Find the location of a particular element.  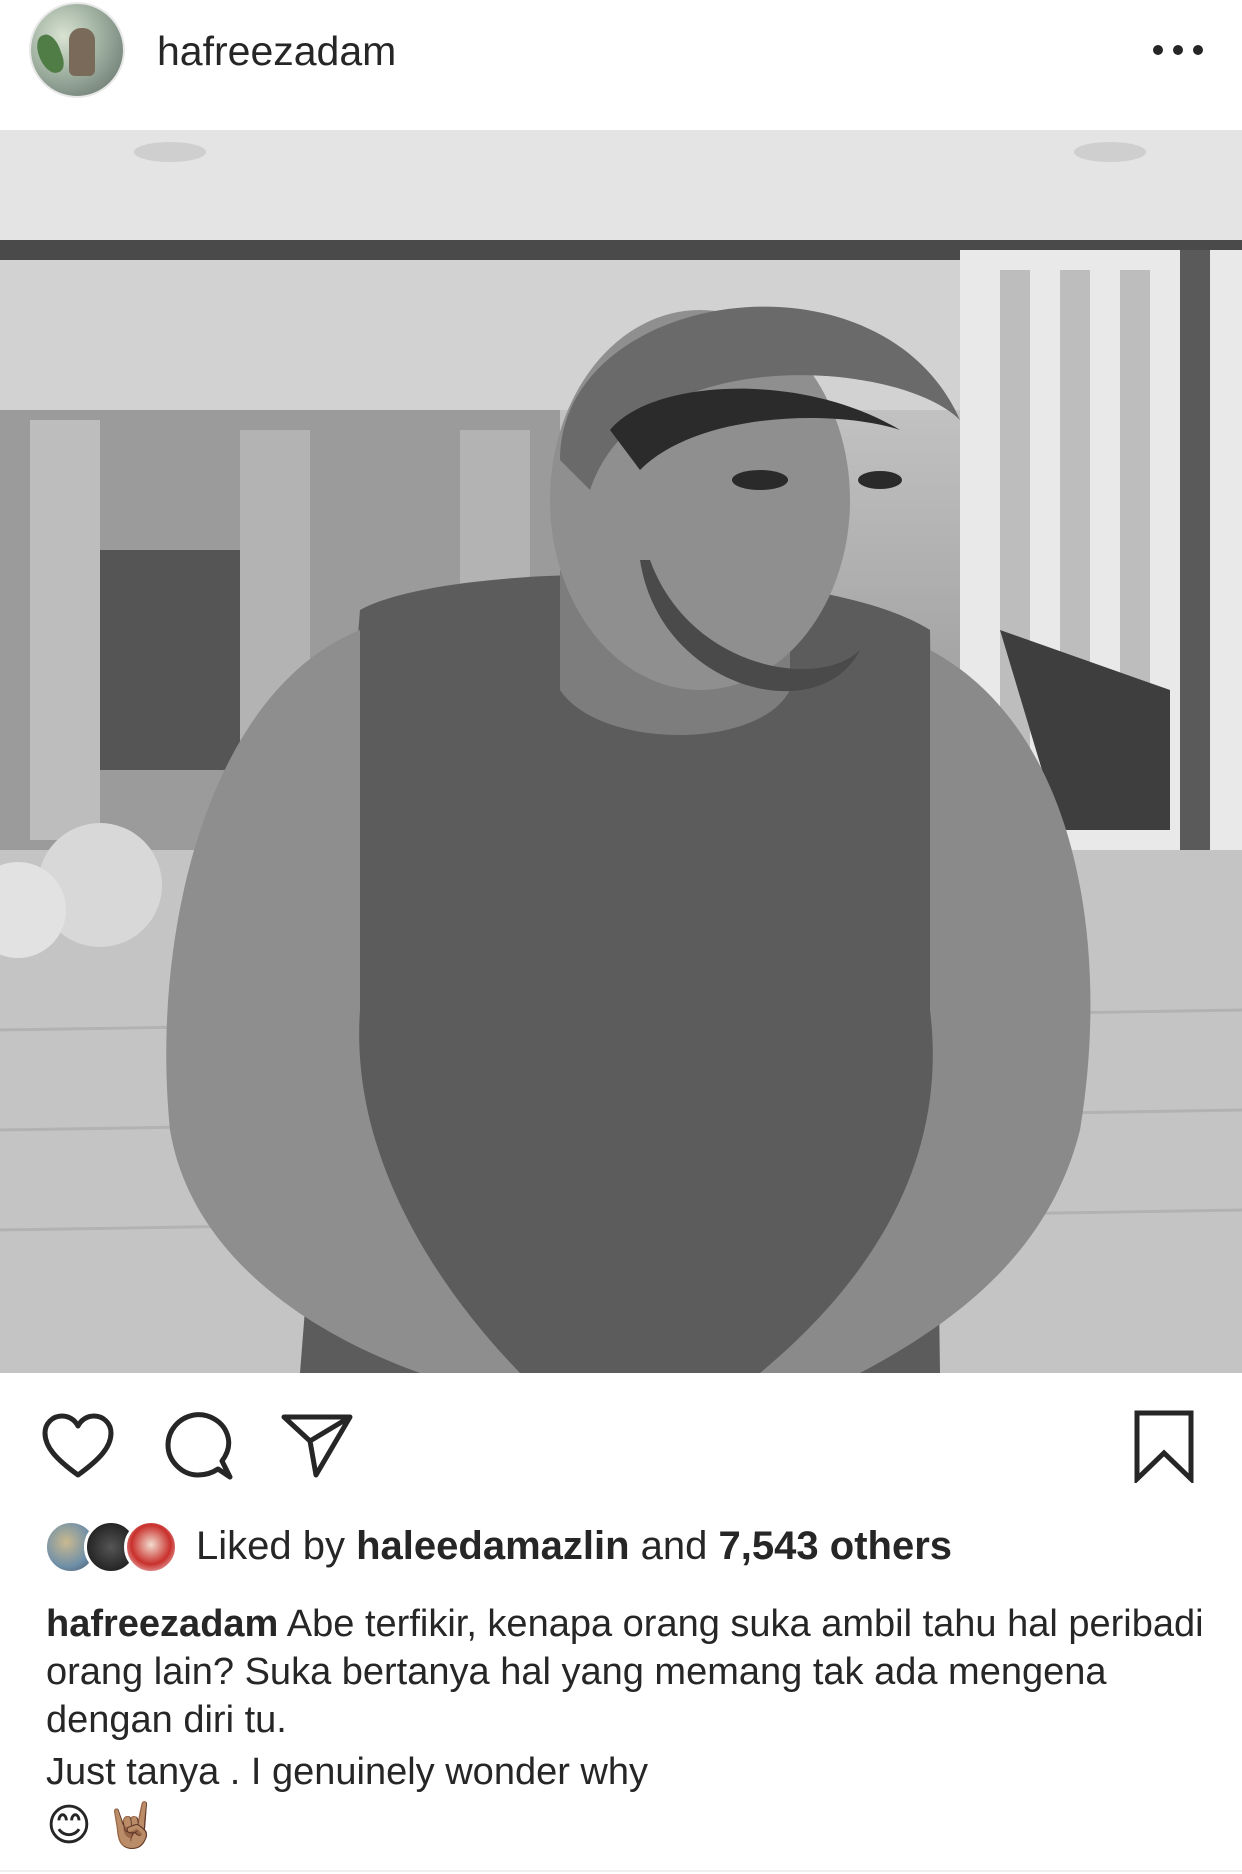

post-divider is located at coordinates (621, 1871).